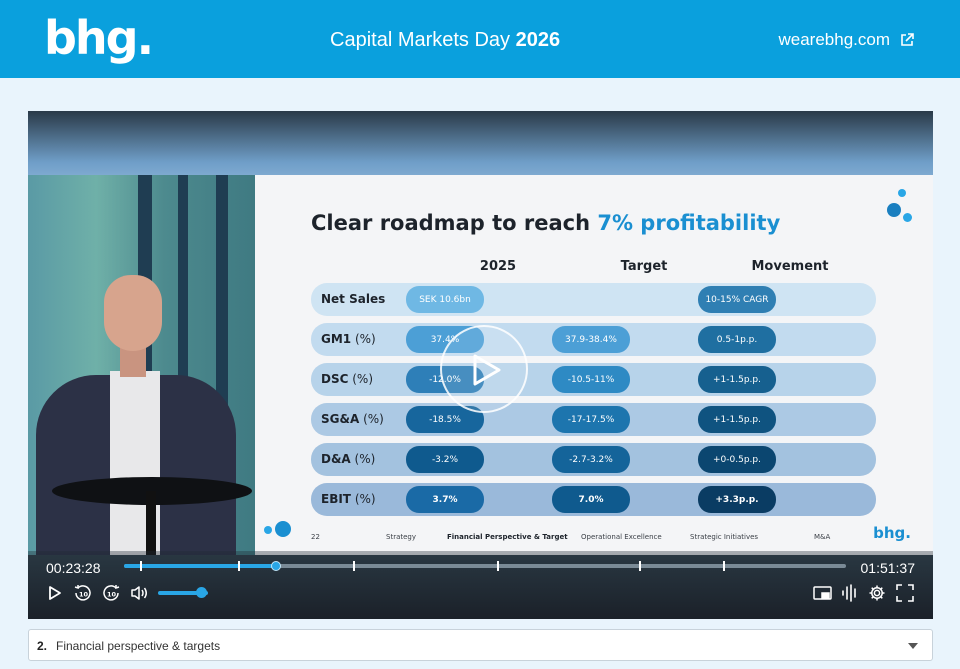  Describe the element at coordinates (888, 568) in the screenshot. I see `duration: 01:51:37` at that location.